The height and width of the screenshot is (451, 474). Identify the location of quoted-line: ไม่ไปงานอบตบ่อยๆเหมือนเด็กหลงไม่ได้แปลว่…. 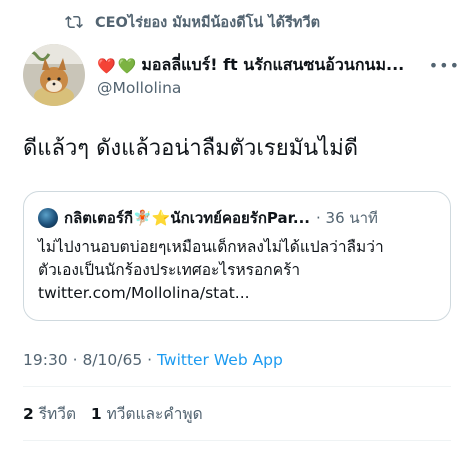
(211, 247).